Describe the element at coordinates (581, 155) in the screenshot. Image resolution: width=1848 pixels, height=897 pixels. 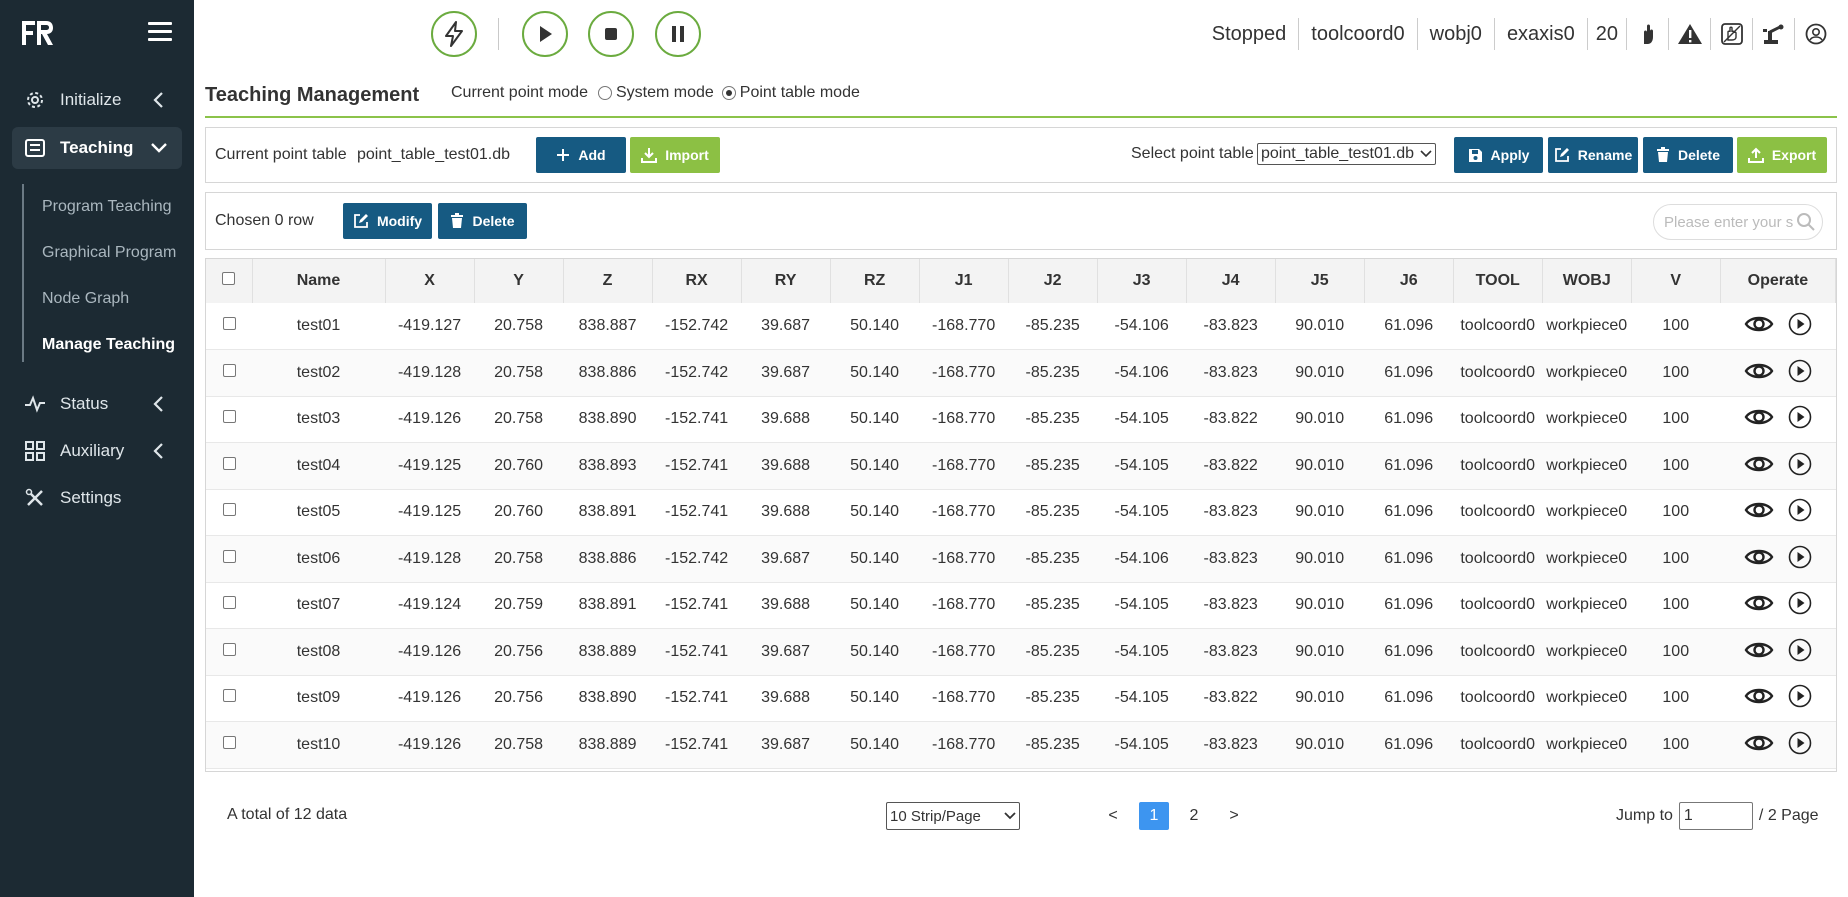
I see `add-button: Add` at that location.